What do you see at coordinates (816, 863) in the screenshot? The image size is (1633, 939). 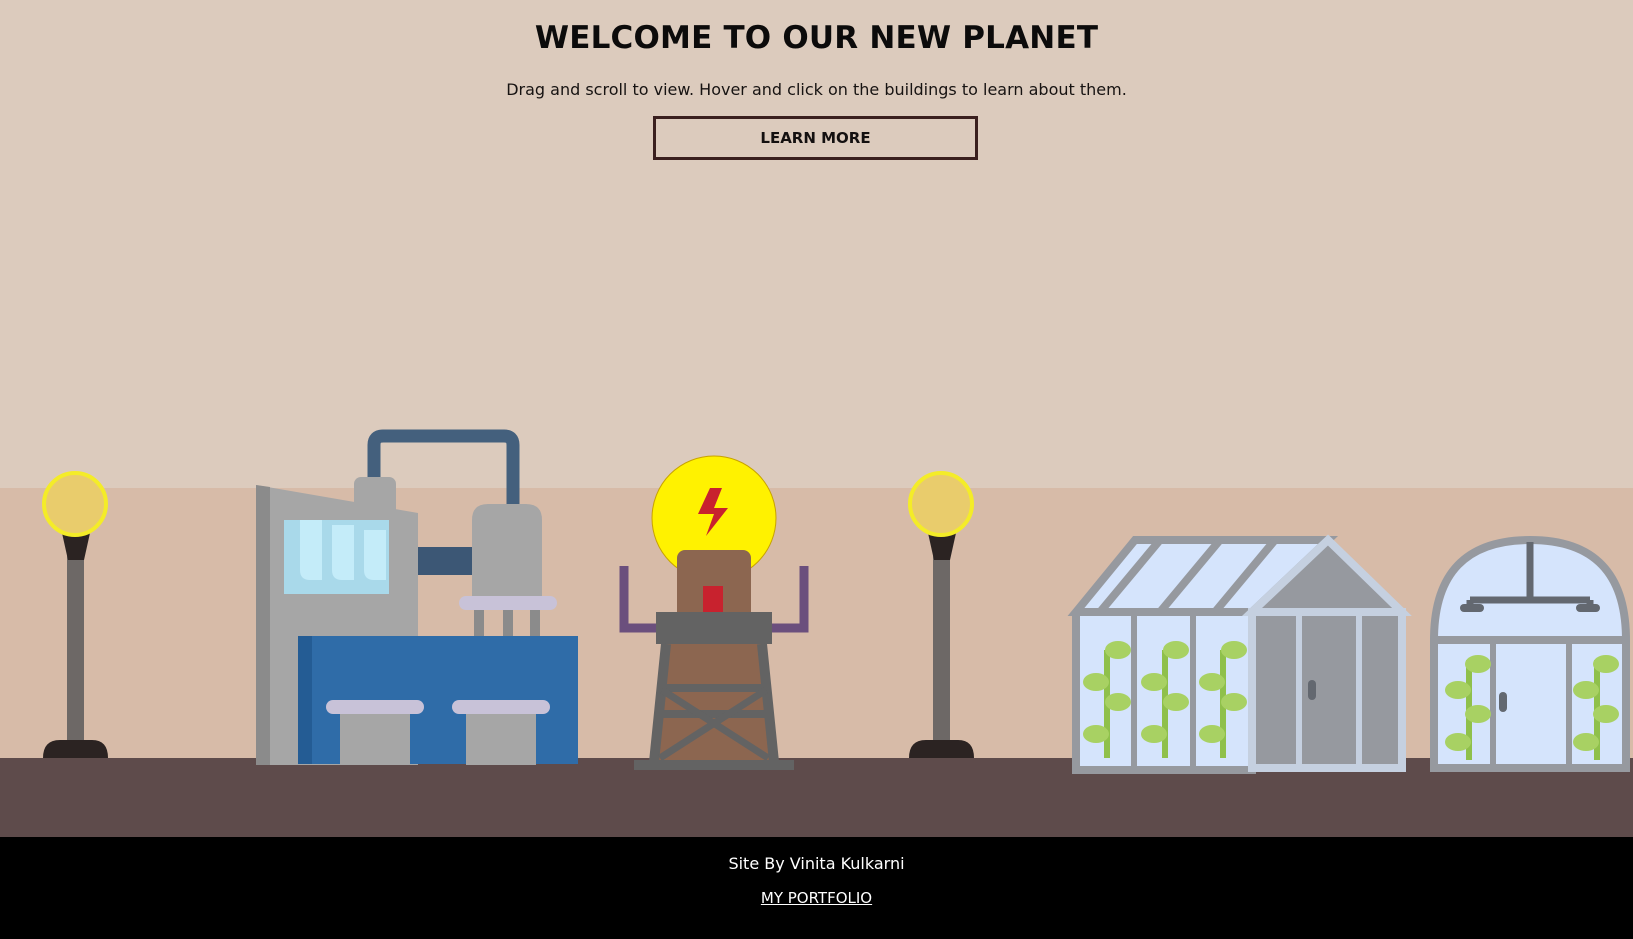 I see `site-credit: Site By Vinita Kulkarni` at bounding box center [816, 863].